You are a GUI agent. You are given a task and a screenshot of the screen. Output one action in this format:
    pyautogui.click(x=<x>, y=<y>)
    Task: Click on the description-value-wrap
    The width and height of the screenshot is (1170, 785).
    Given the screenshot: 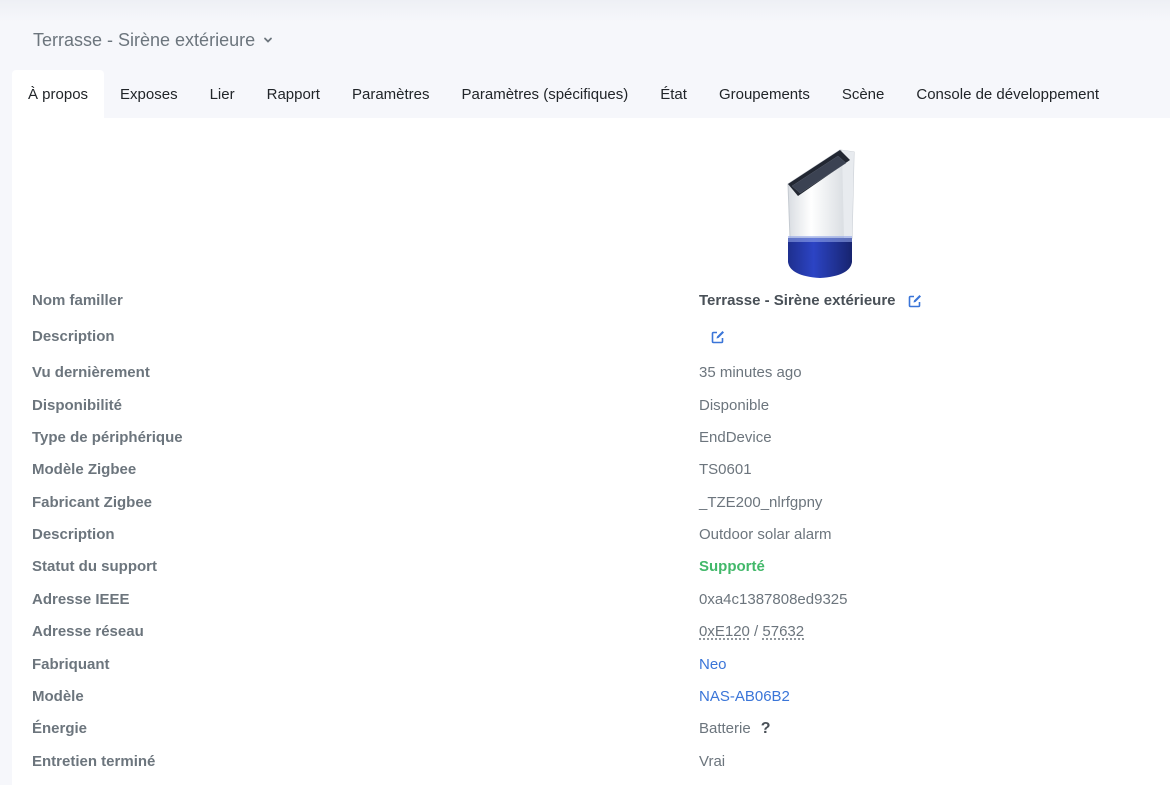 What is the action you would take?
    pyautogui.click(x=712, y=334)
    